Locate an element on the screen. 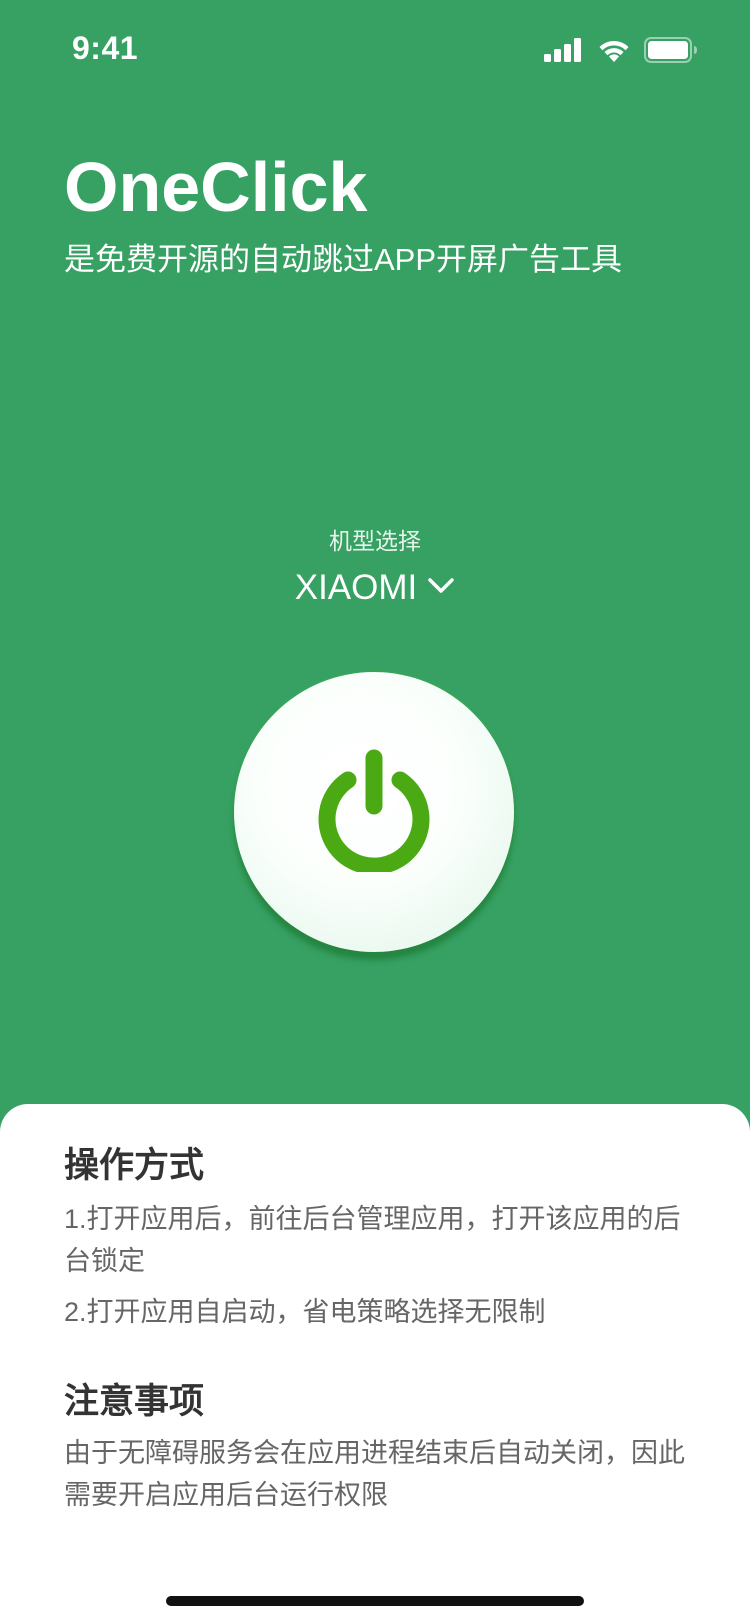  wifi-icon is located at coordinates (614, 52).